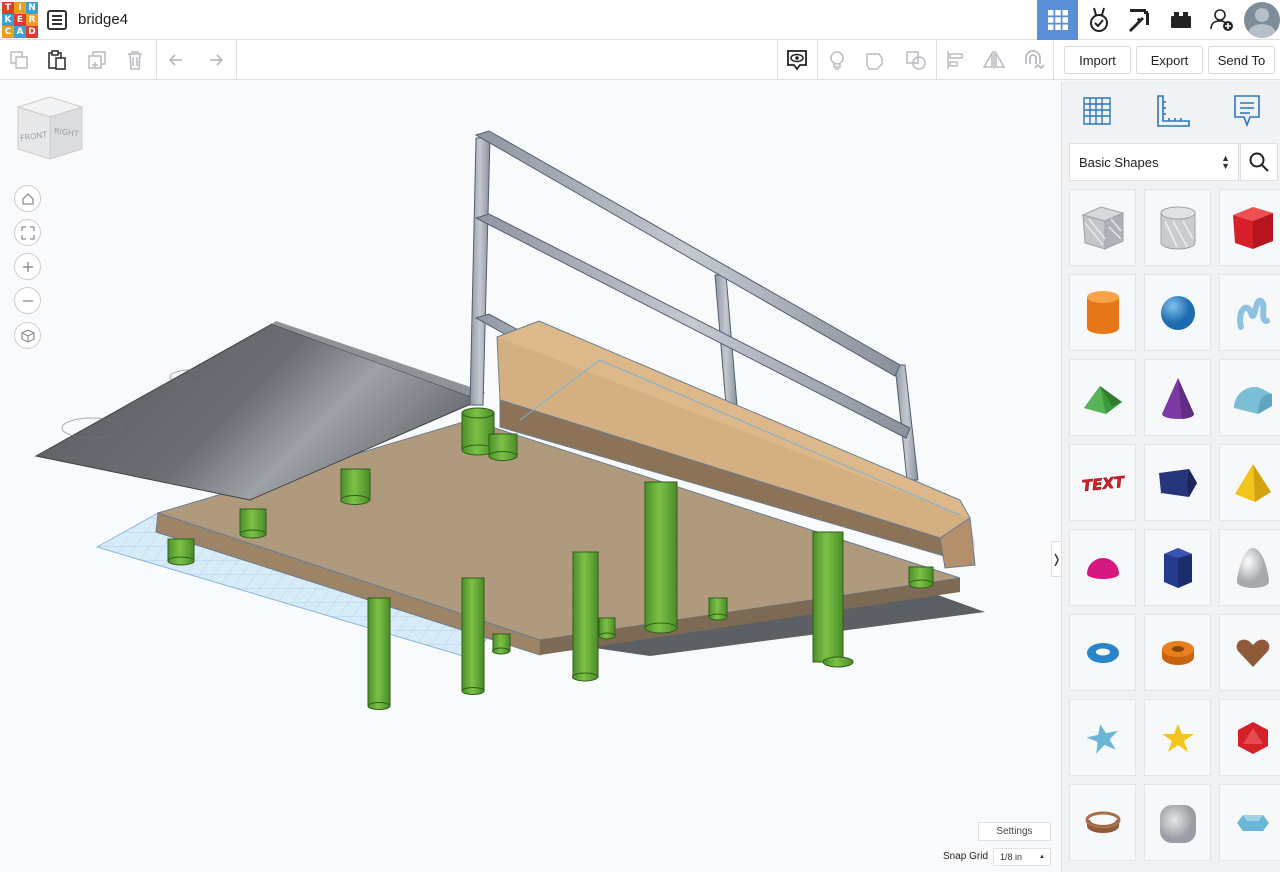  I want to click on add-user-icon, so click(1221, 20).